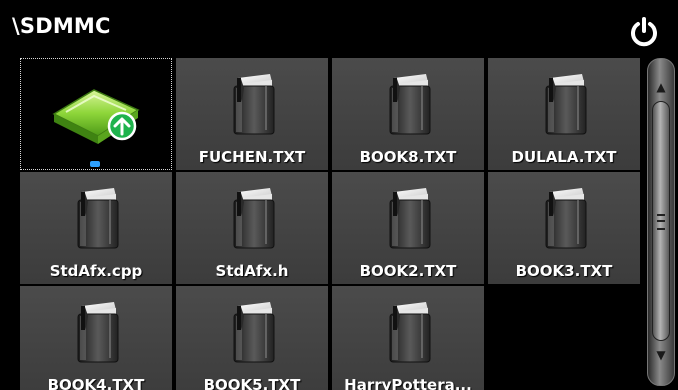 The width and height of the screenshot is (678, 390). Describe the element at coordinates (564, 271) in the screenshot. I see `file-name: BOOK3.TXT` at that location.